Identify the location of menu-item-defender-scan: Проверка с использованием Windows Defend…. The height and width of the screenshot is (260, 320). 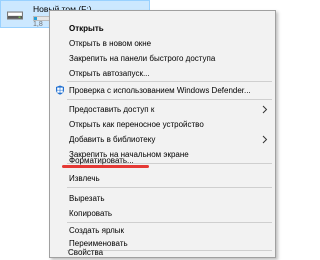
(160, 90).